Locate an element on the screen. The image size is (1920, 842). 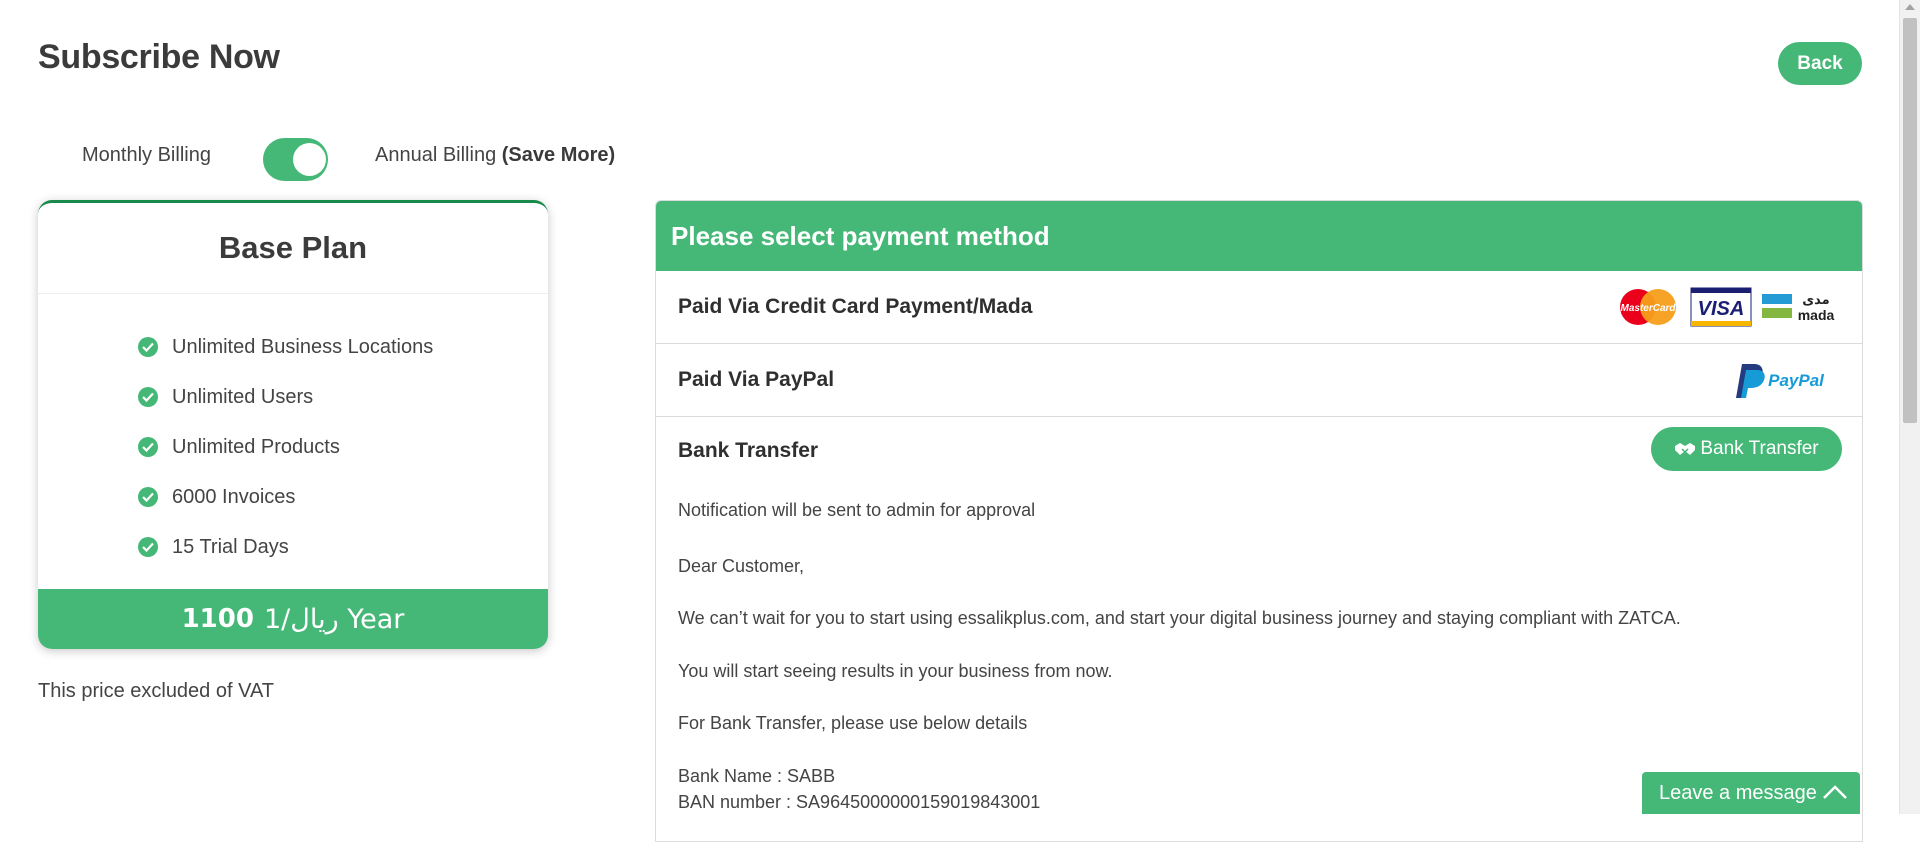
paypal-logo-icon: PayPal is located at coordinates (1780, 381).